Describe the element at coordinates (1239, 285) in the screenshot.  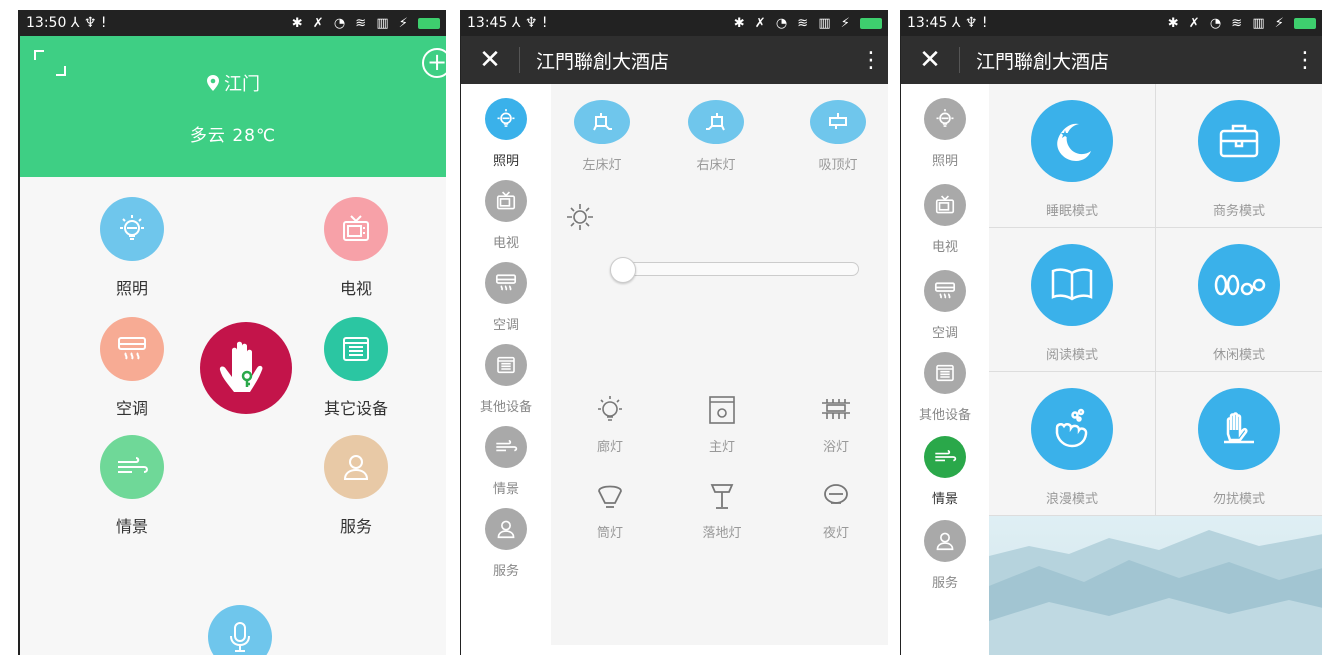
I see `slippers-glasses-icon` at that location.